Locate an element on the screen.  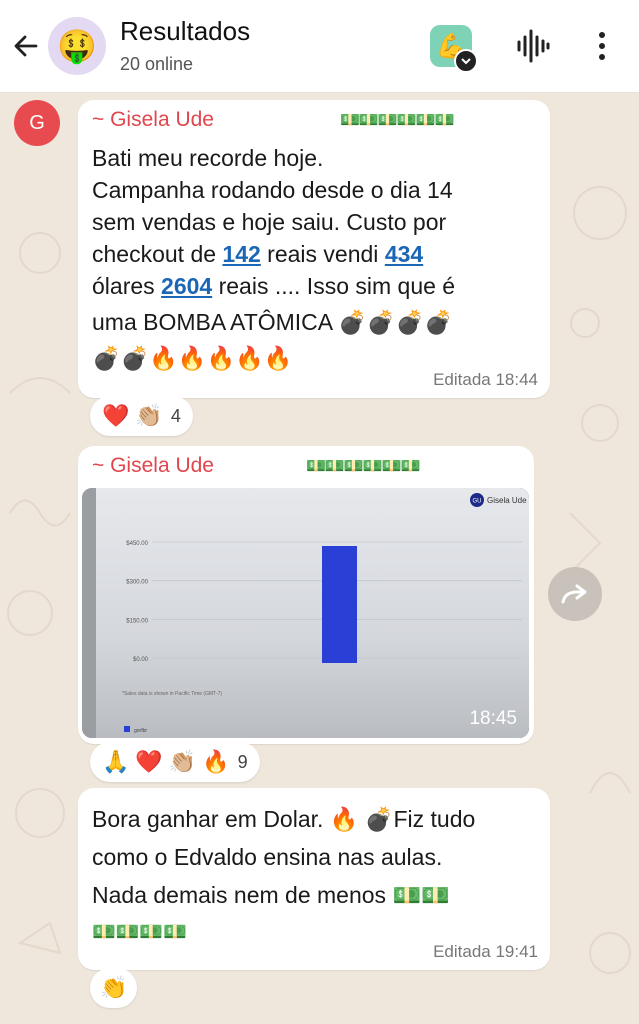
text-line: Bora ganhar em Dolar. 🔥 💣Fiz tudo is located at coordinates (284, 819).